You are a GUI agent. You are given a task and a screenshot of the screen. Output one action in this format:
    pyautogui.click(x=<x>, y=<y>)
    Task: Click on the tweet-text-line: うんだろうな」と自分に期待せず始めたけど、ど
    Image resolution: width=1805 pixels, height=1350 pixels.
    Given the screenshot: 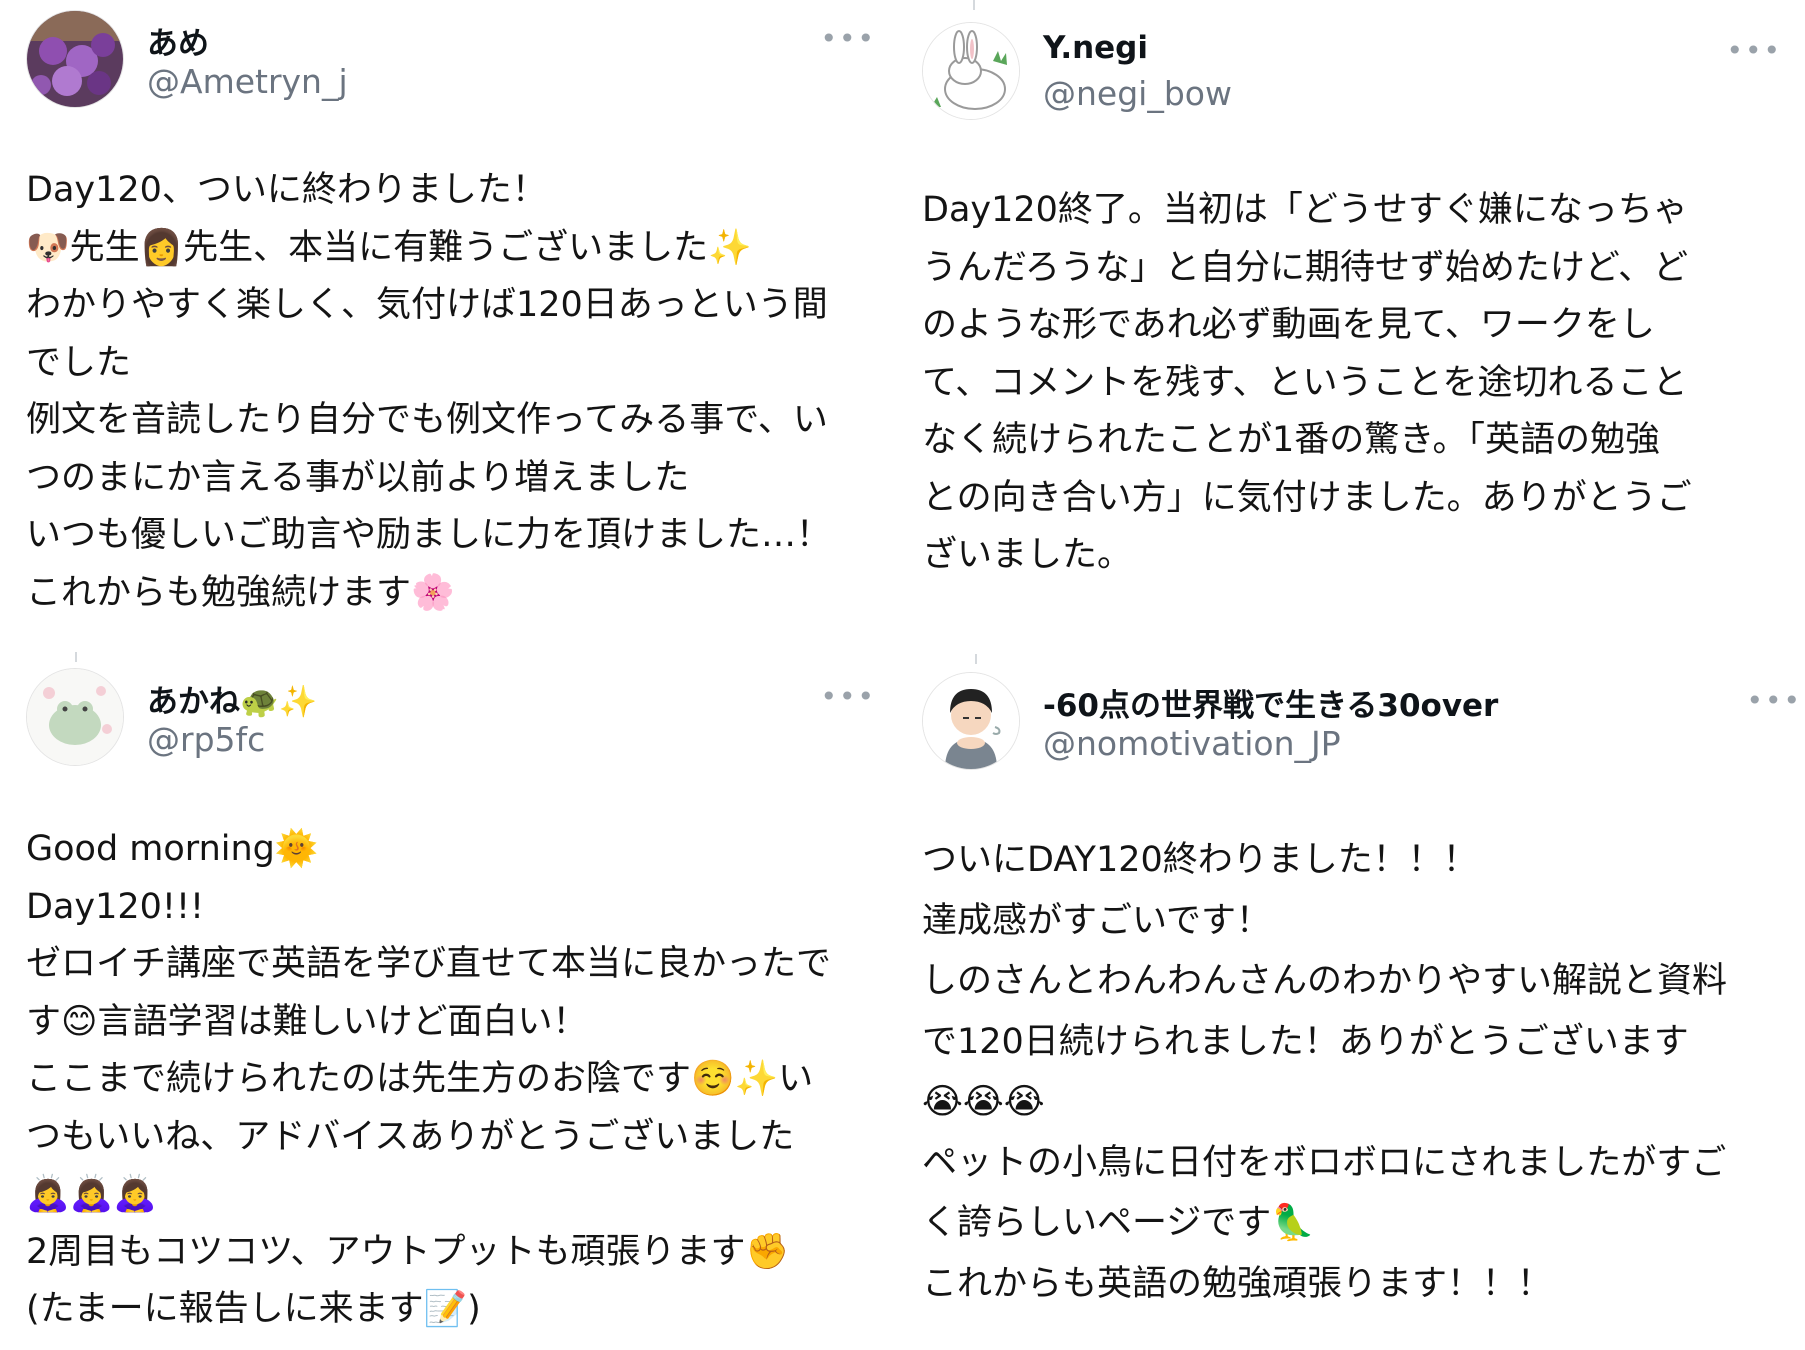 What is the action you would take?
    pyautogui.click(x=1305, y=267)
    